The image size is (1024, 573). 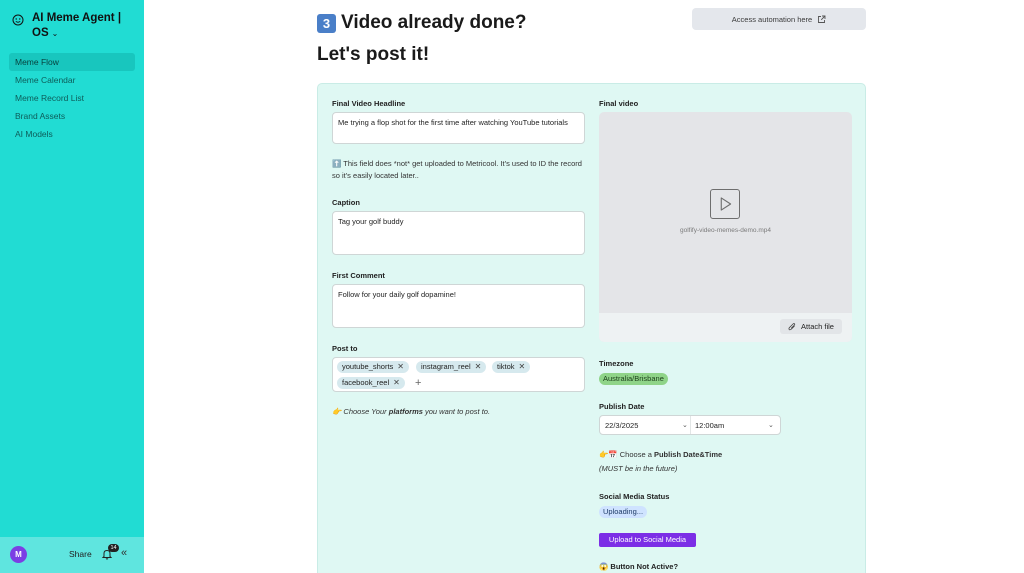 What do you see at coordinates (633, 379) in the screenshot?
I see `timezone-chip: Australia/Brisbane` at bounding box center [633, 379].